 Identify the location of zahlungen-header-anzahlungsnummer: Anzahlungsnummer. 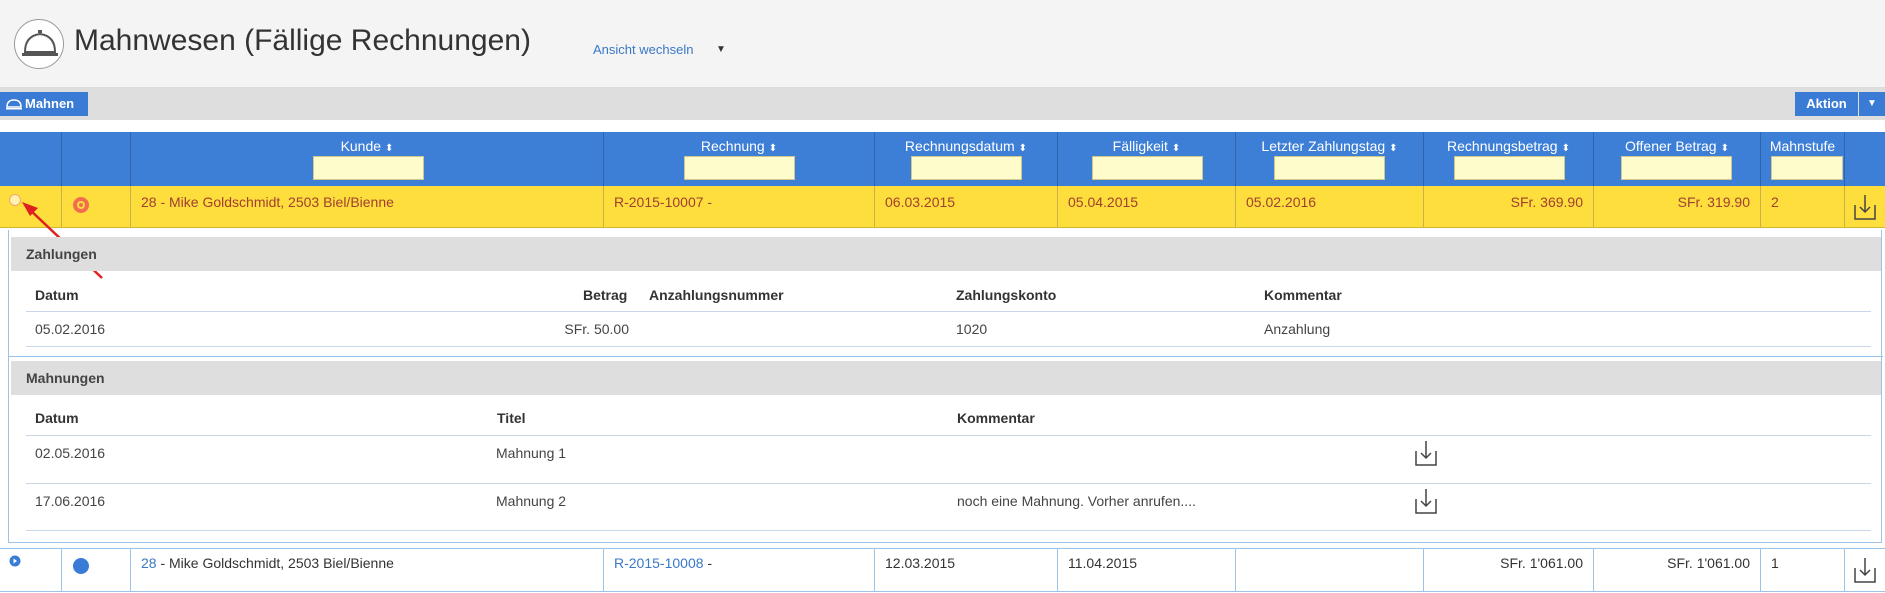
(716, 295).